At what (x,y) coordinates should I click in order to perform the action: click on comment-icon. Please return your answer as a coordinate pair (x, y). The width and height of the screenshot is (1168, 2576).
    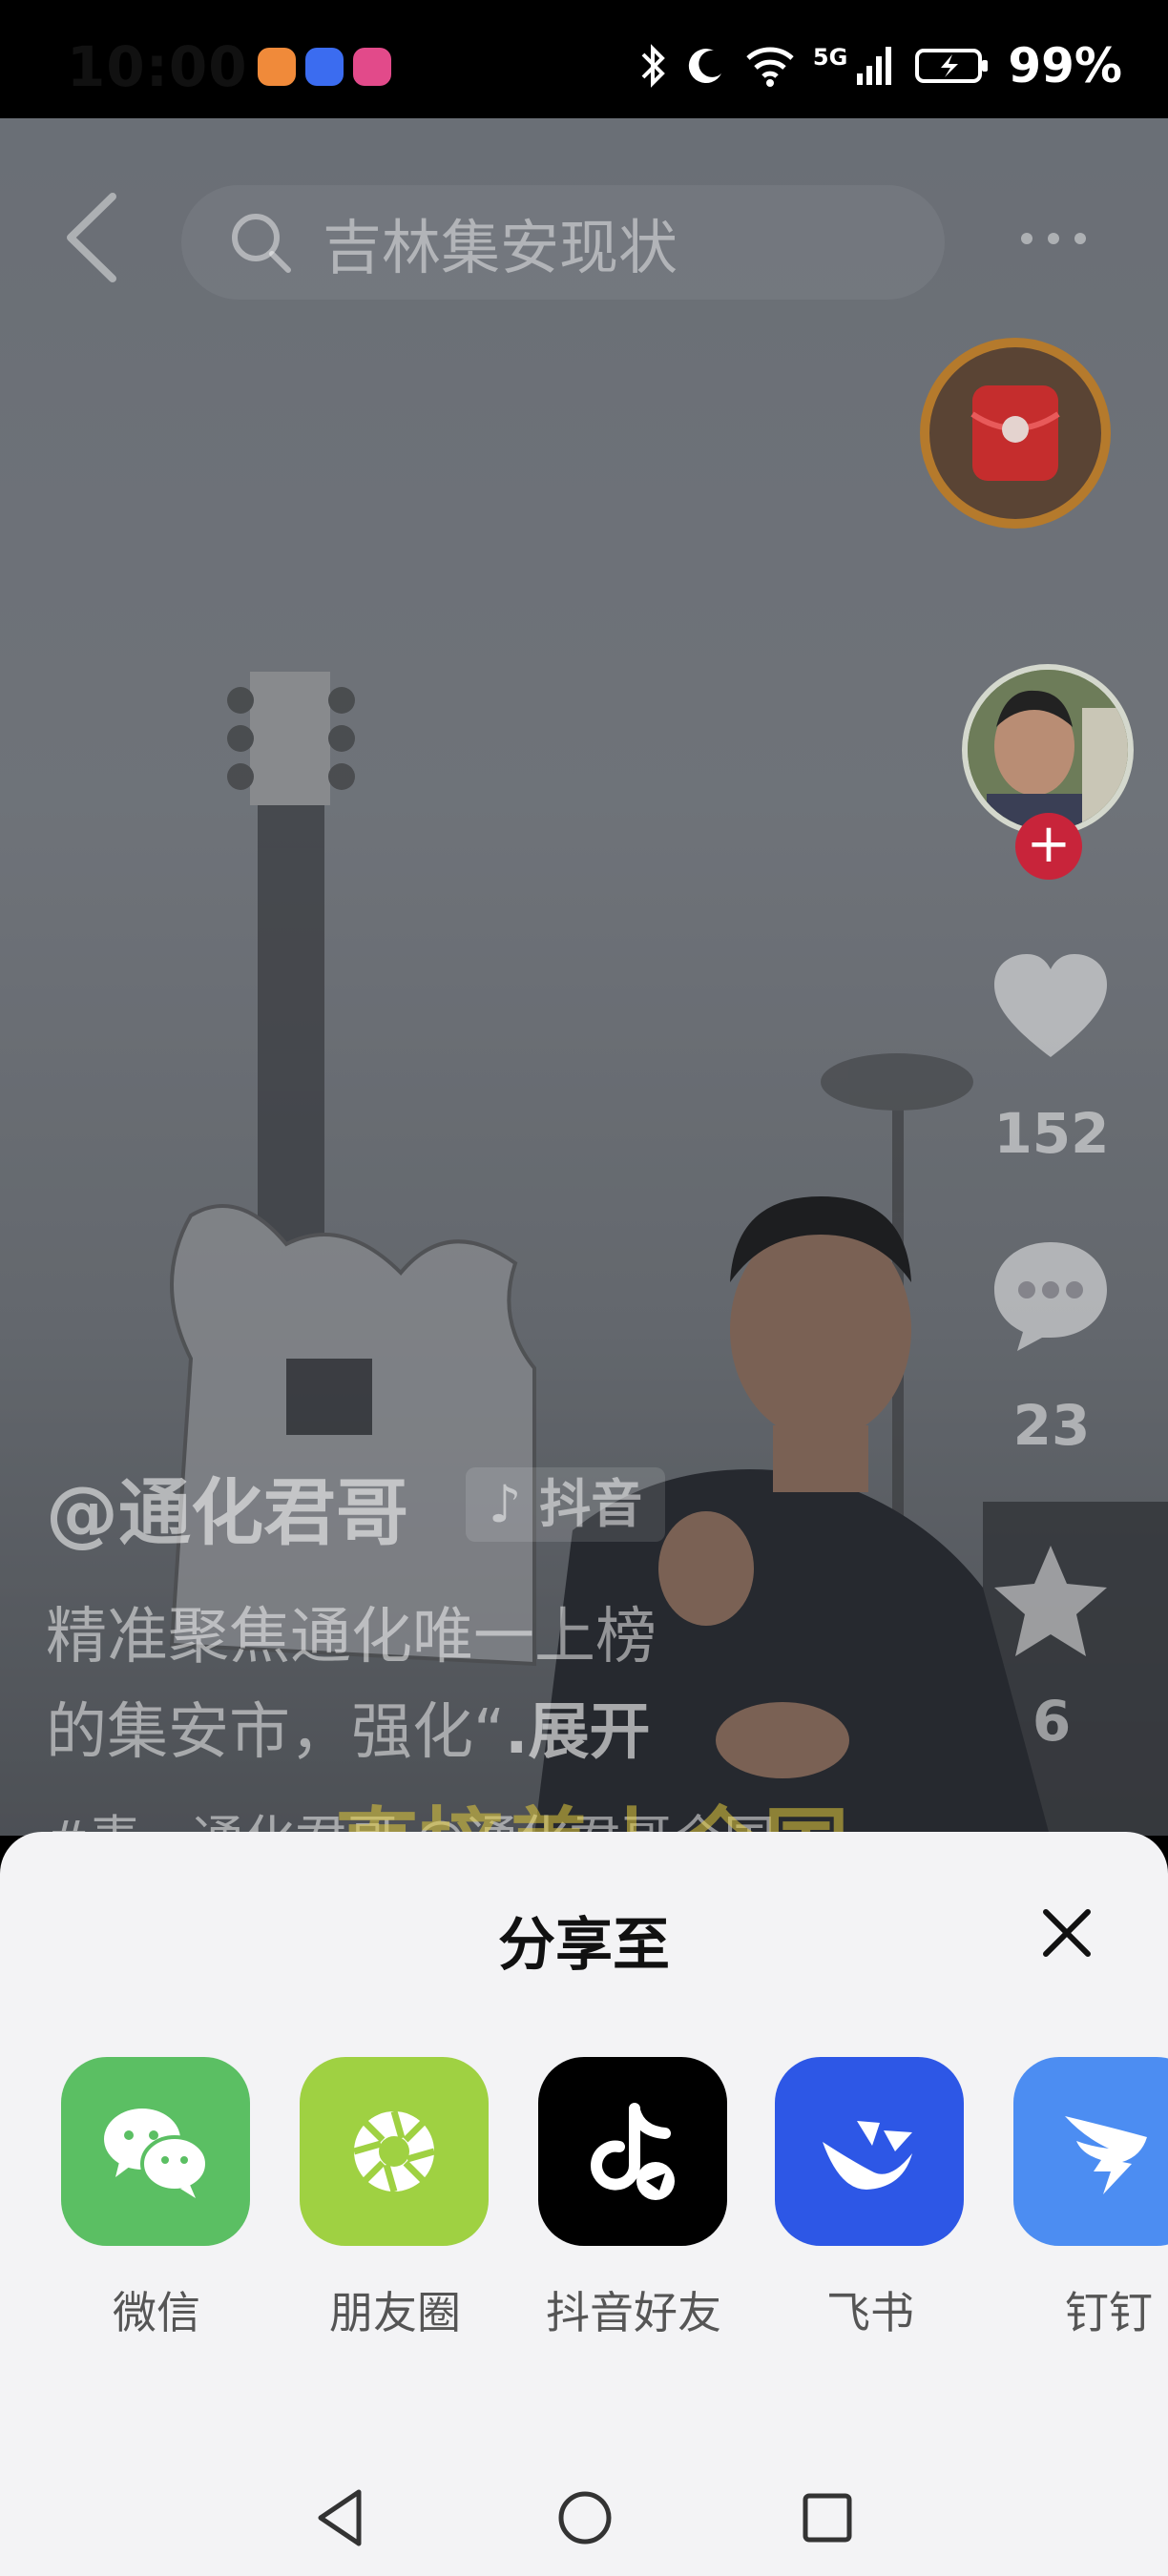
    Looking at the image, I should click on (1051, 1295).